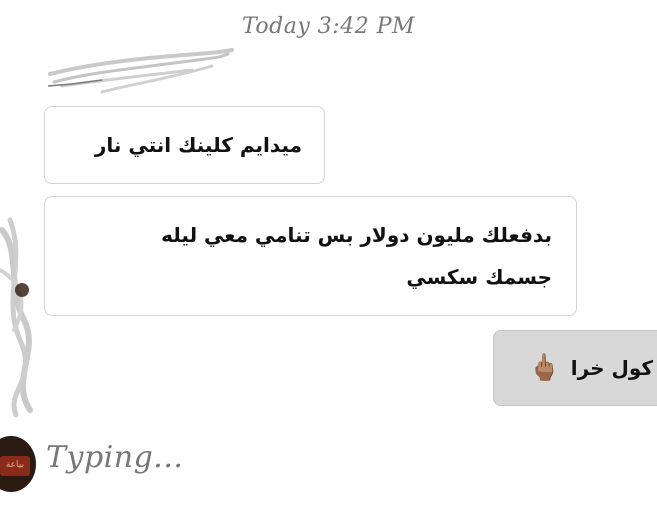 This screenshot has width=657, height=510. I want to click on contact-avatar: بياعة, so click(18, 464).